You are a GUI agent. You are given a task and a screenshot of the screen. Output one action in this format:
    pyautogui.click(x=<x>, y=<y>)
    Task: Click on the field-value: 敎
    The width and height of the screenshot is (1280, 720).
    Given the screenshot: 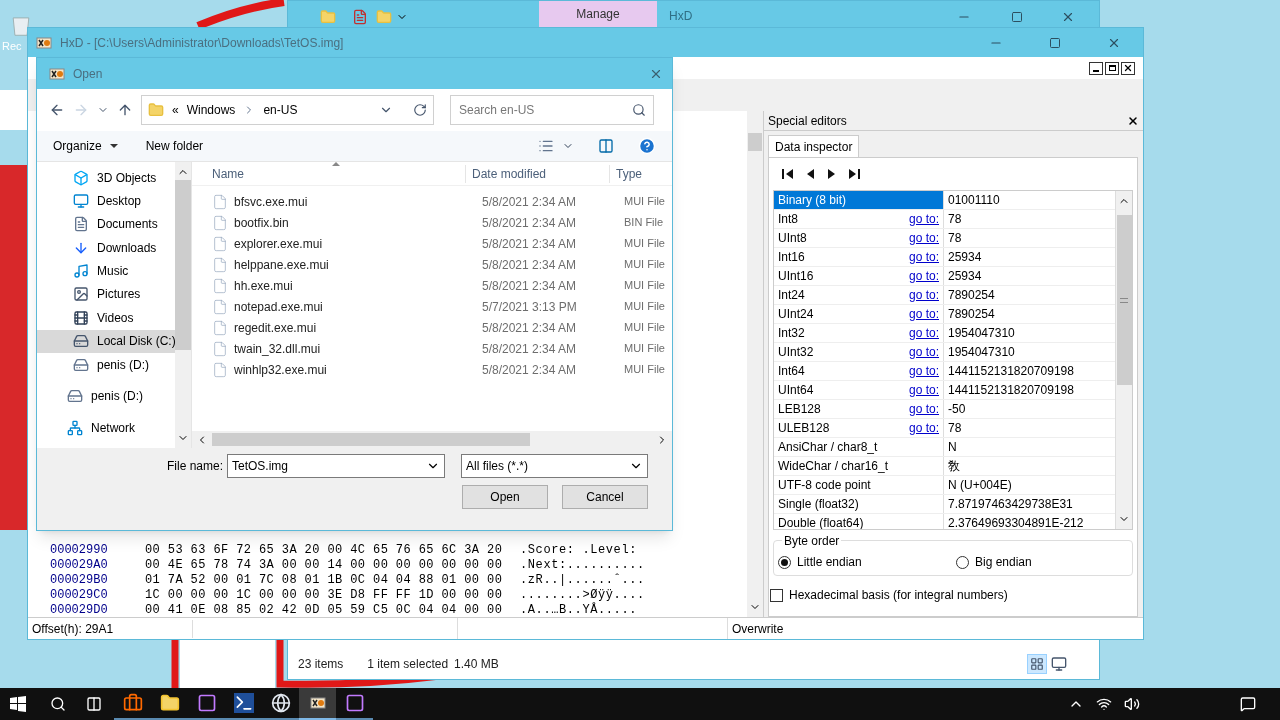 What is the action you would take?
    pyautogui.click(x=953, y=466)
    